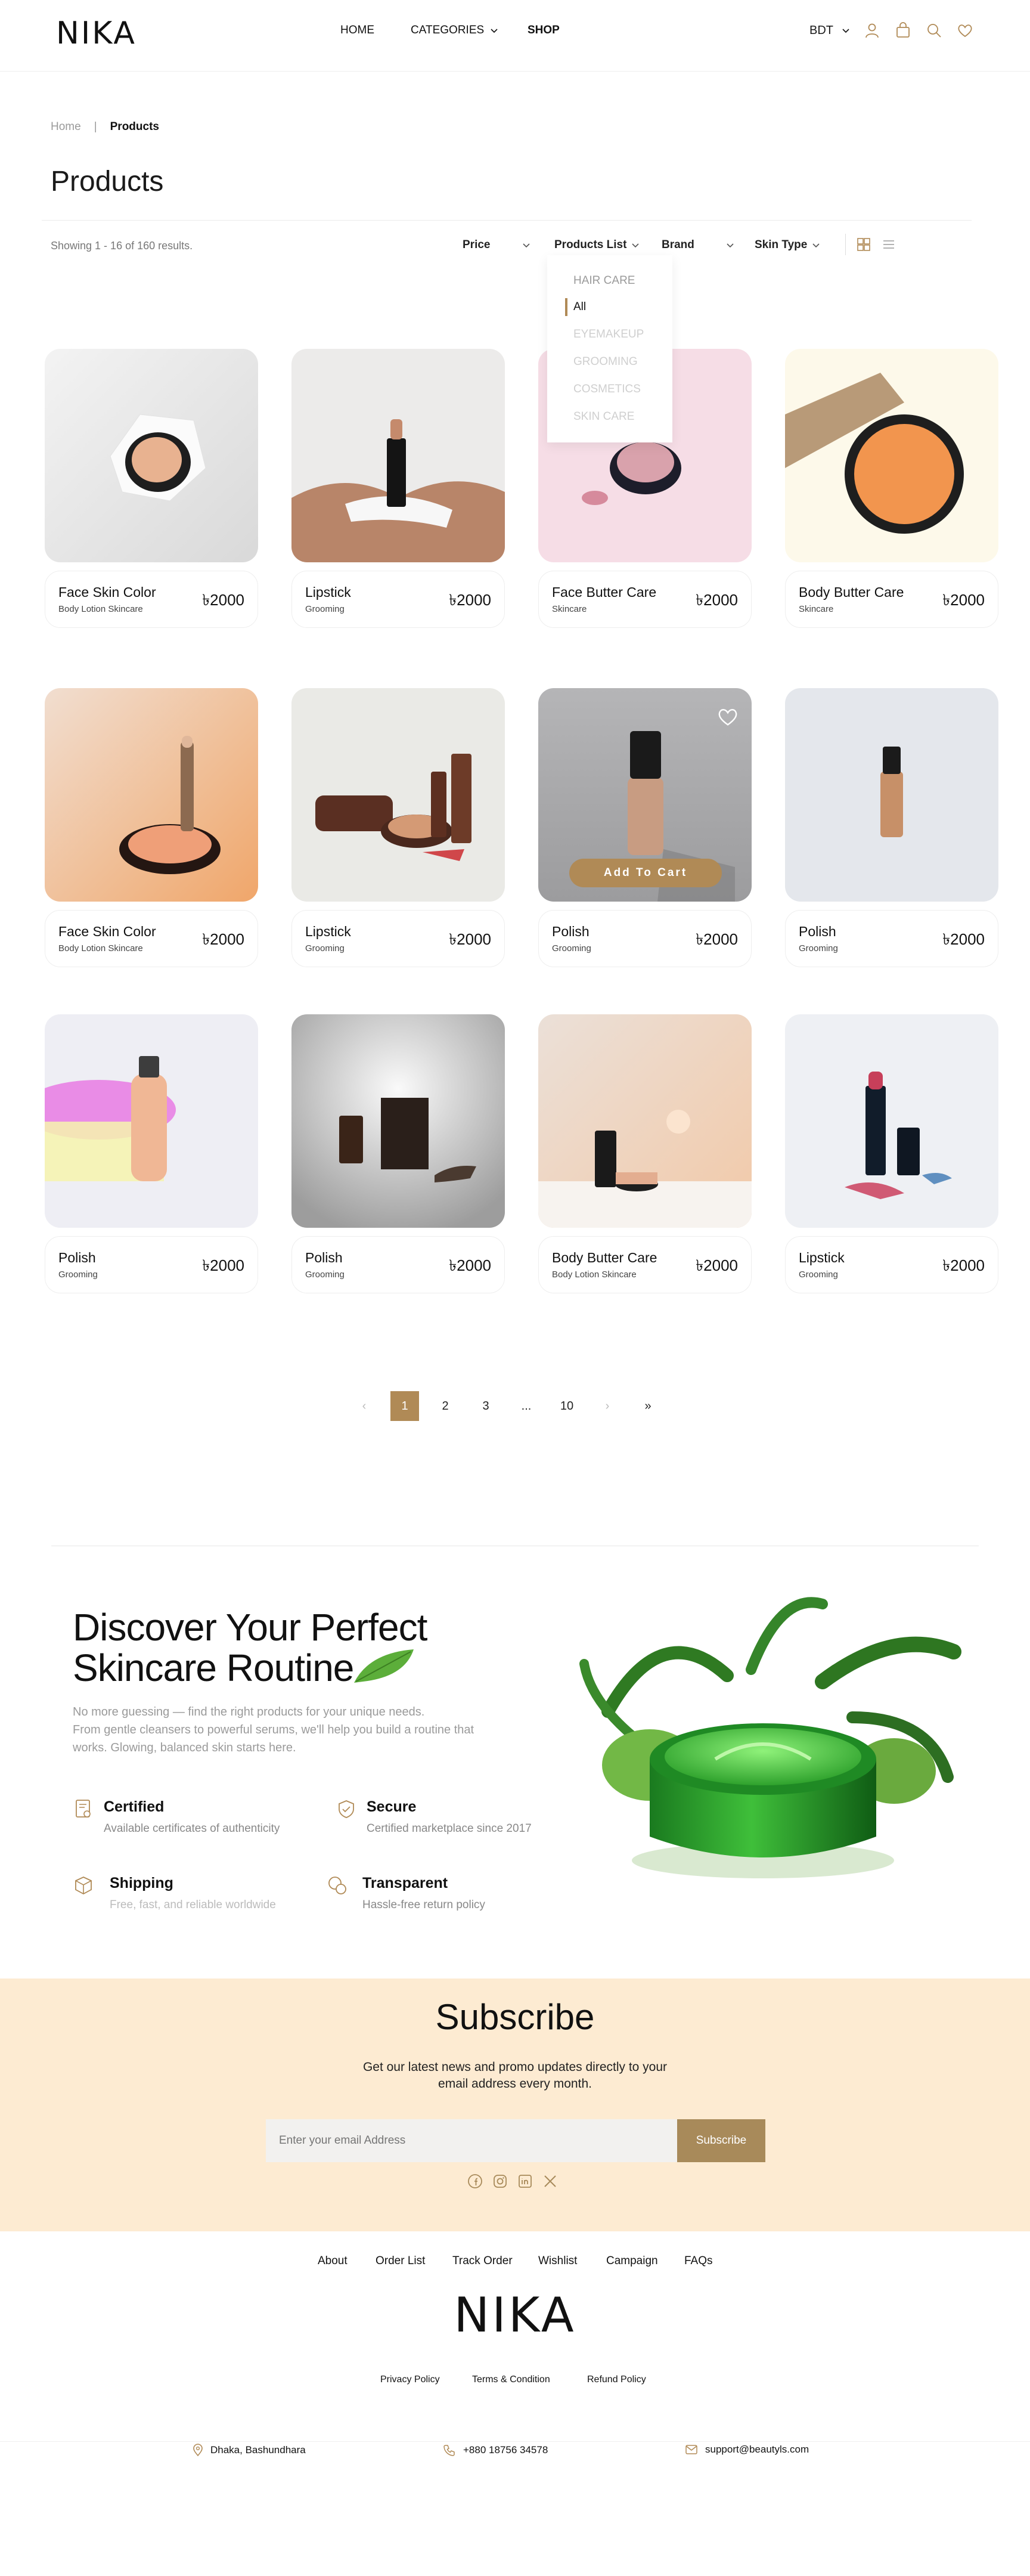 This screenshot has height=2576, width=1030. Describe the element at coordinates (454, 31) in the screenshot. I see `nav-categories: CATEGORIES` at that location.